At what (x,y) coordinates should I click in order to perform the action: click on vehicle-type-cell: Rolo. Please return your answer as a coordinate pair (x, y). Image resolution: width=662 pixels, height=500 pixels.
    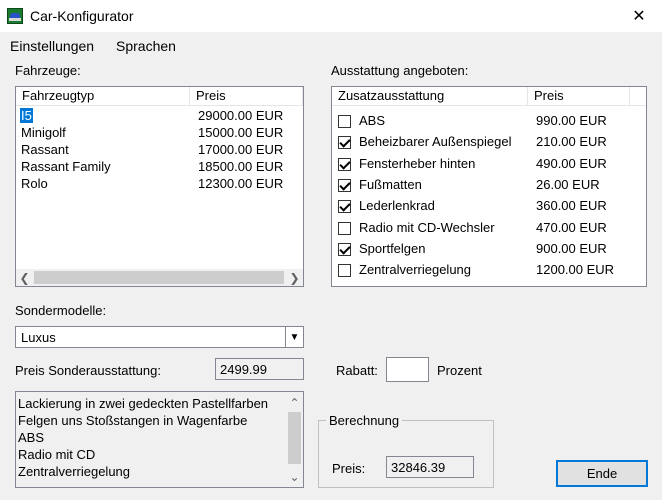
    Looking at the image, I should click on (34, 183).